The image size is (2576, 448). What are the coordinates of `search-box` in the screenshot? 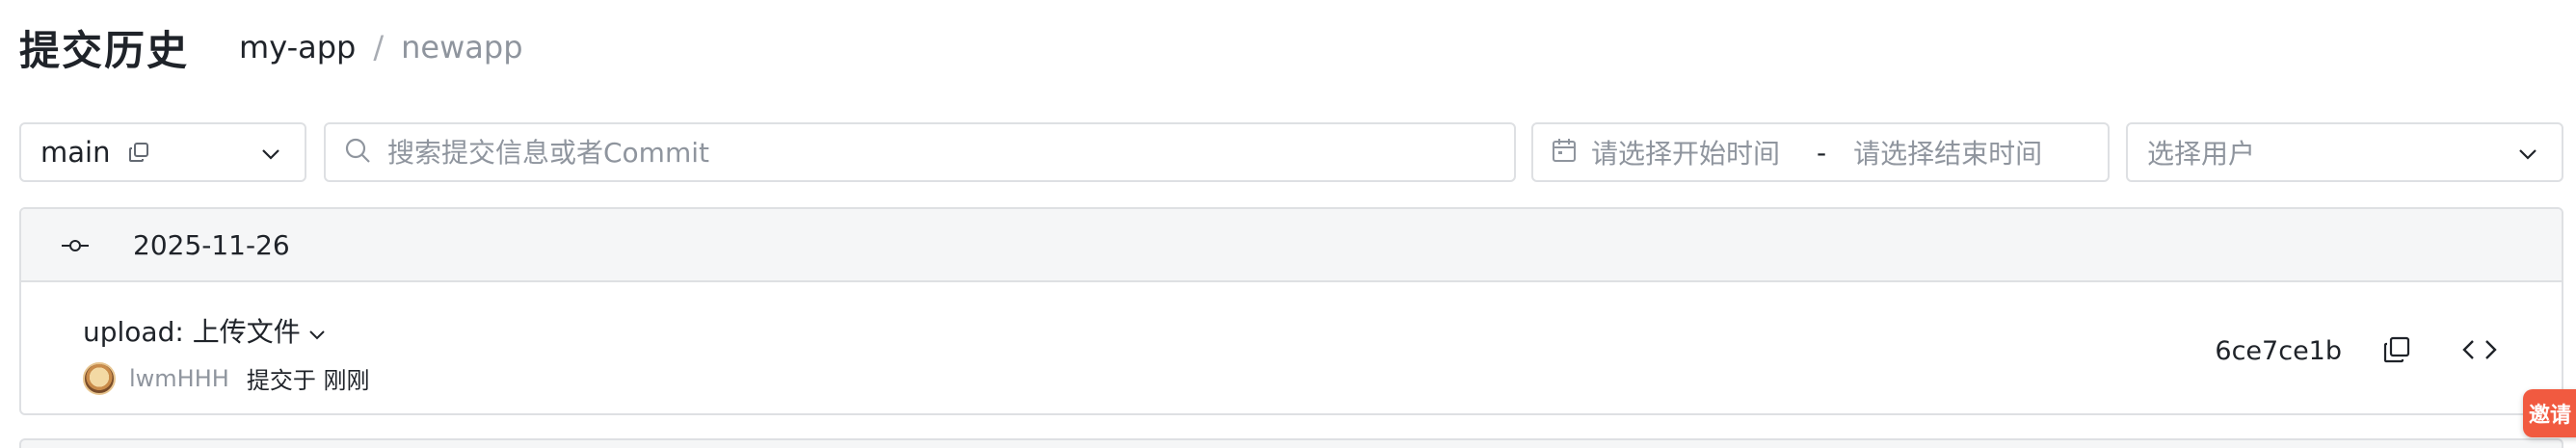 It's located at (920, 152).